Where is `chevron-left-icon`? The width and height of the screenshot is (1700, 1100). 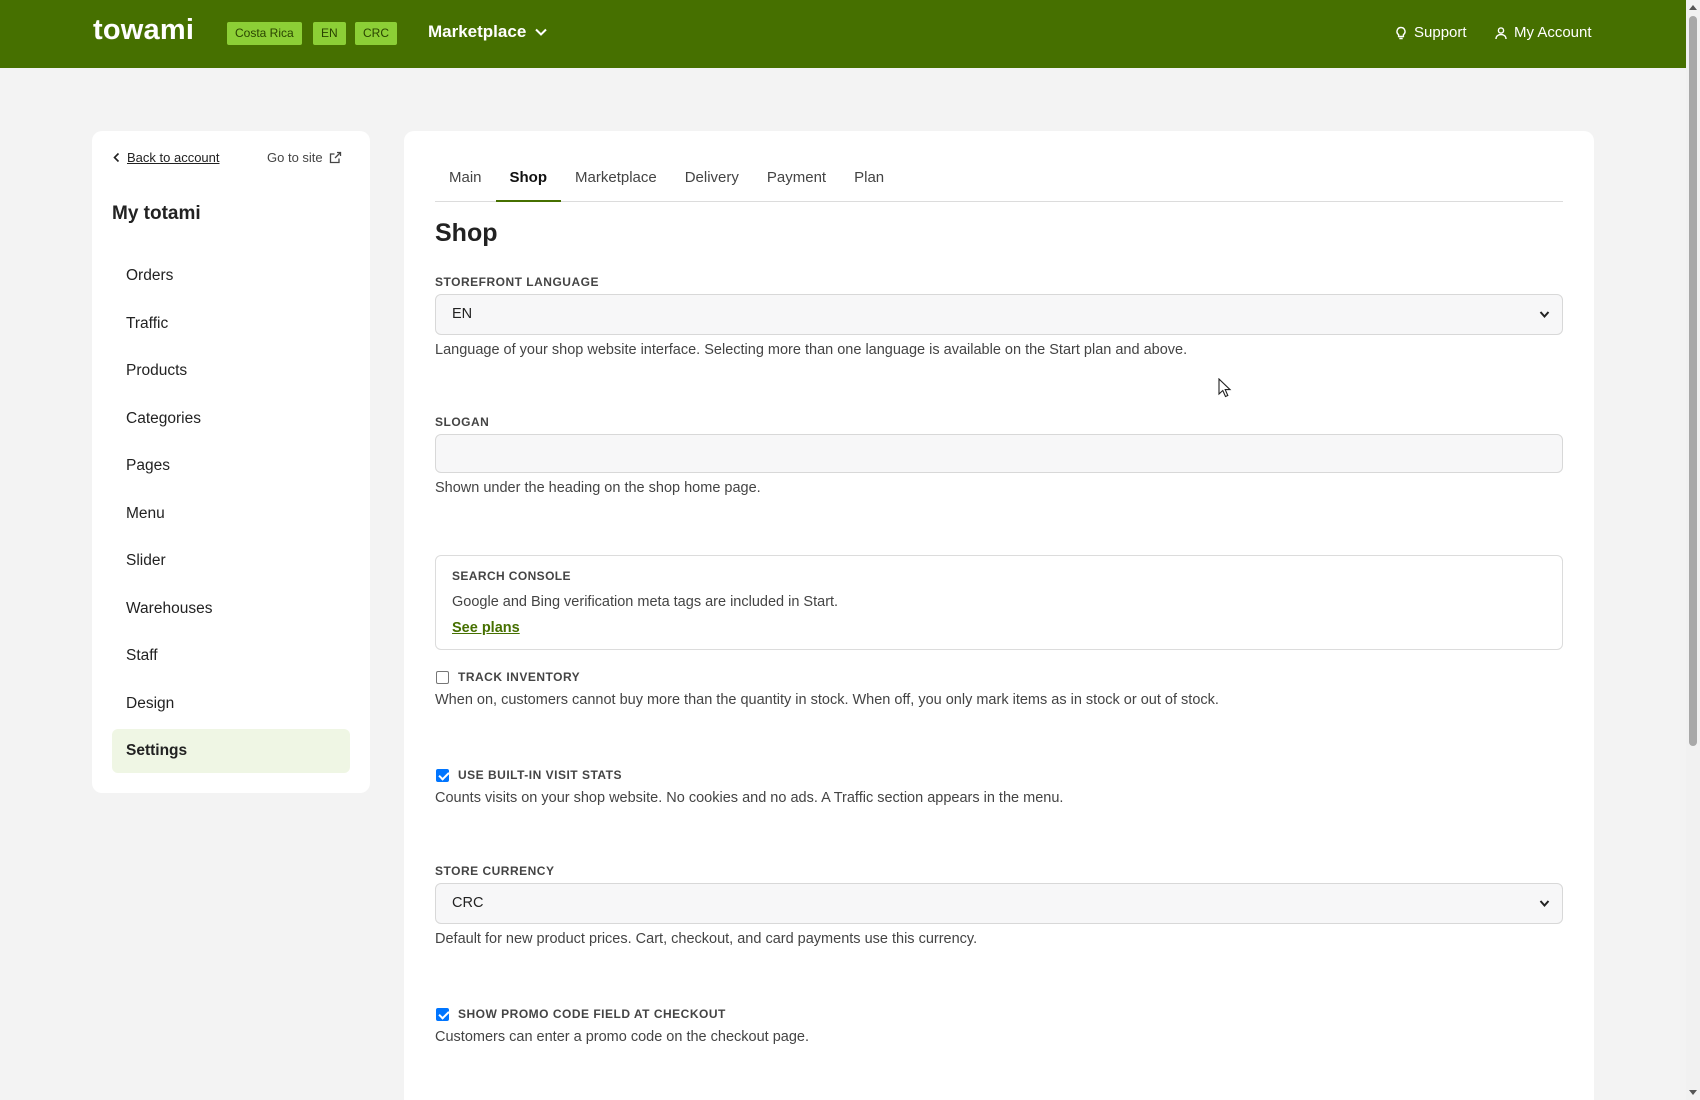 chevron-left-icon is located at coordinates (116, 157).